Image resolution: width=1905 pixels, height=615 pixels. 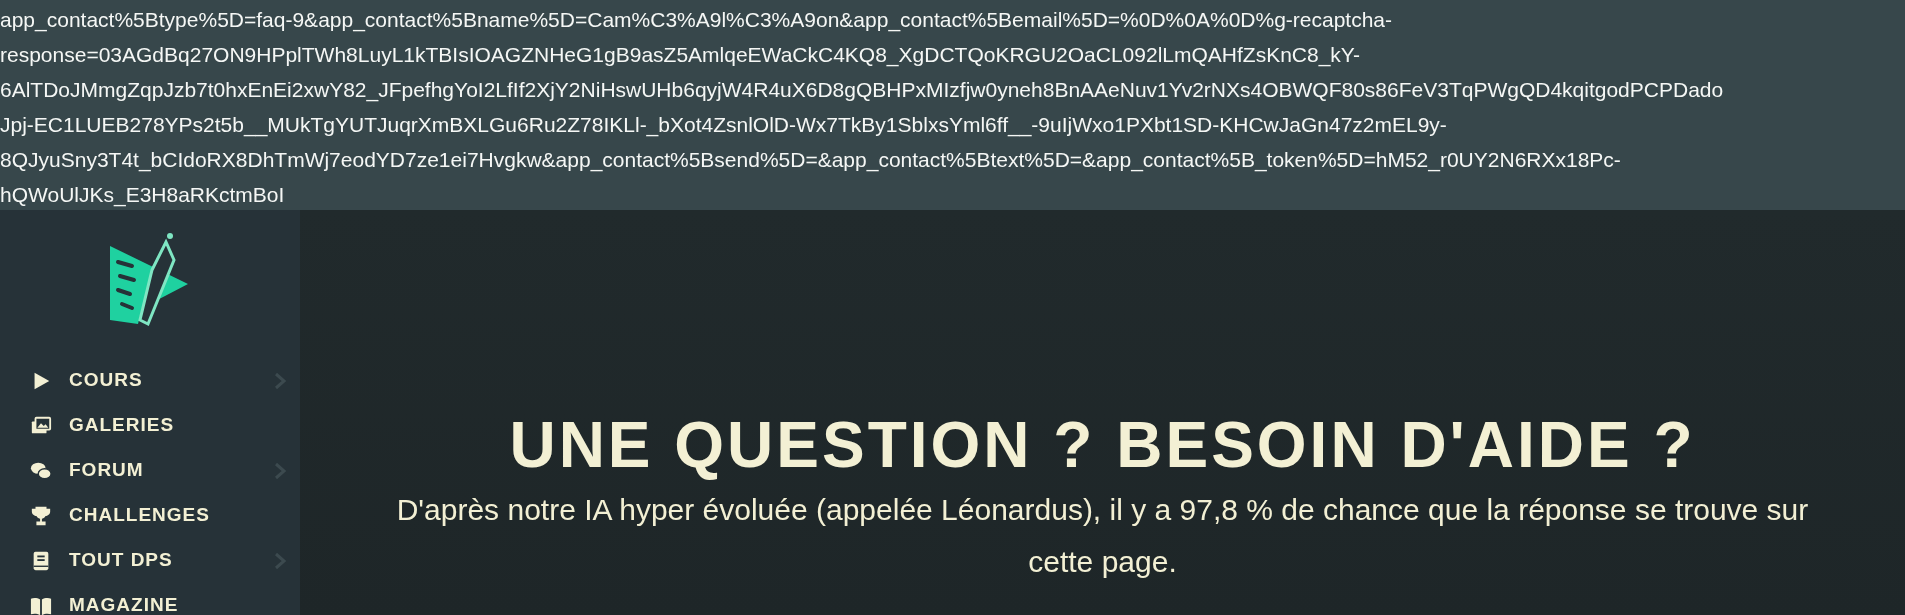 I want to click on sidebar-item: COURS, so click(x=150, y=380).